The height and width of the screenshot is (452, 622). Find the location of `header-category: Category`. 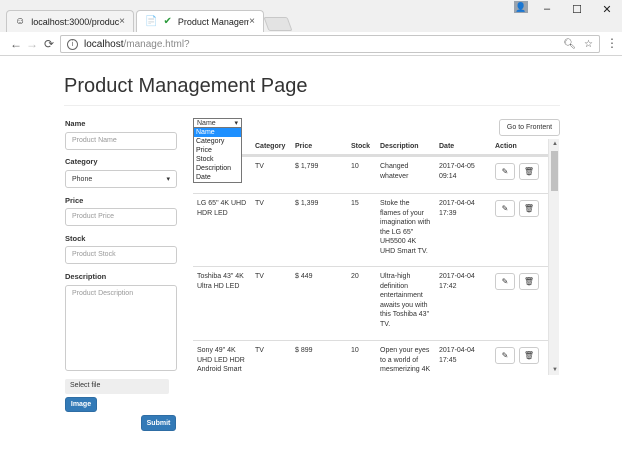

header-category: Category is located at coordinates (270, 146).